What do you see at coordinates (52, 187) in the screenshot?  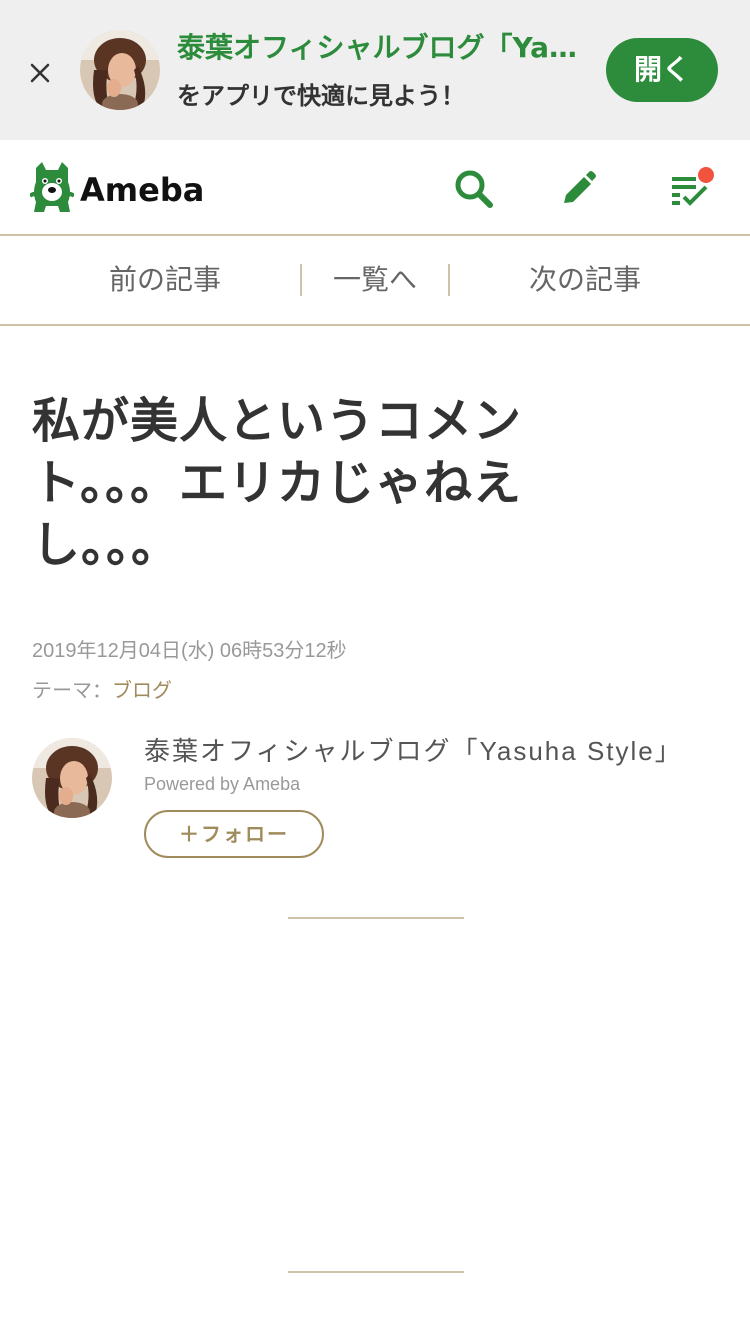 I see `ameba-mascot-icon` at bounding box center [52, 187].